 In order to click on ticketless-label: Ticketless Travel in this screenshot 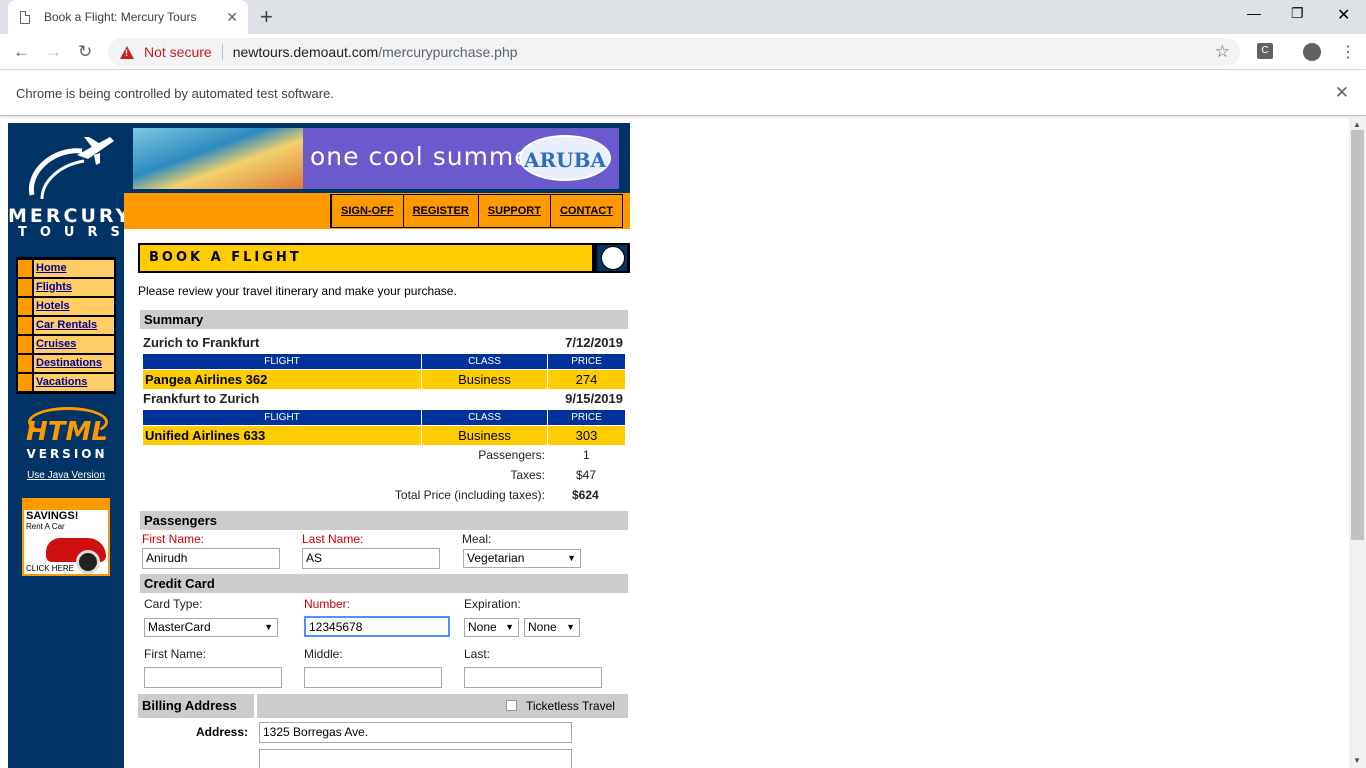, I will do `click(570, 706)`.